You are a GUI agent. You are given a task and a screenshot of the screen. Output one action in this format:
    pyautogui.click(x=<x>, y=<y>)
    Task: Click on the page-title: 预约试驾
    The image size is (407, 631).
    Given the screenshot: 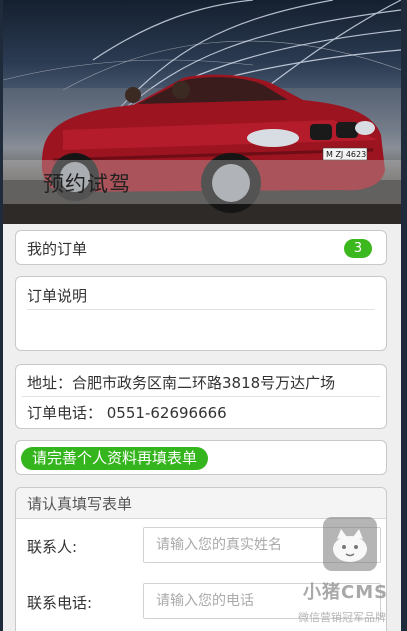 What is the action you would take?
    pyautogui.click(x=87, y=184)
    